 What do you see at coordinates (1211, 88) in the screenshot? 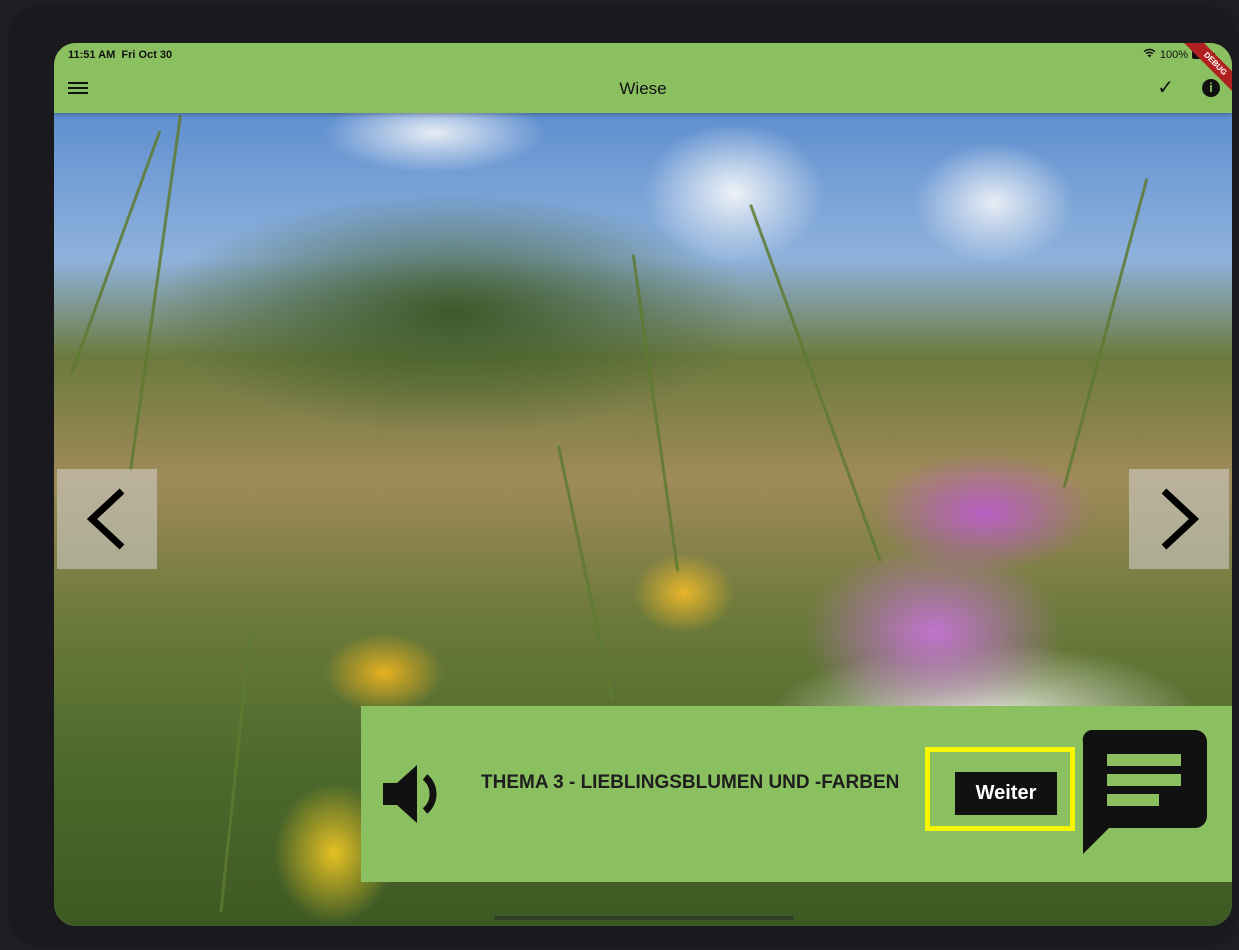
I see `info-icon: i` at bounding box center [1211, 88].